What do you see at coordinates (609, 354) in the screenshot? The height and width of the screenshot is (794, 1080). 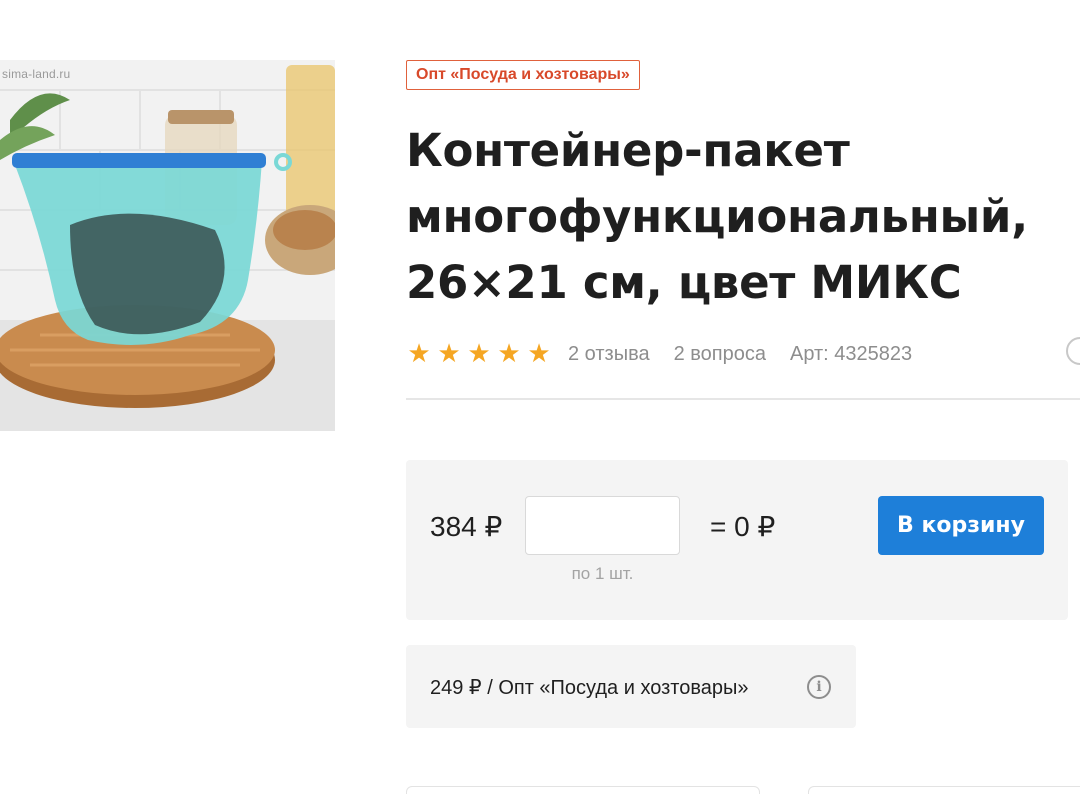 I see `reviews-link: 2 отзыва` at bounding box center [609, 354].